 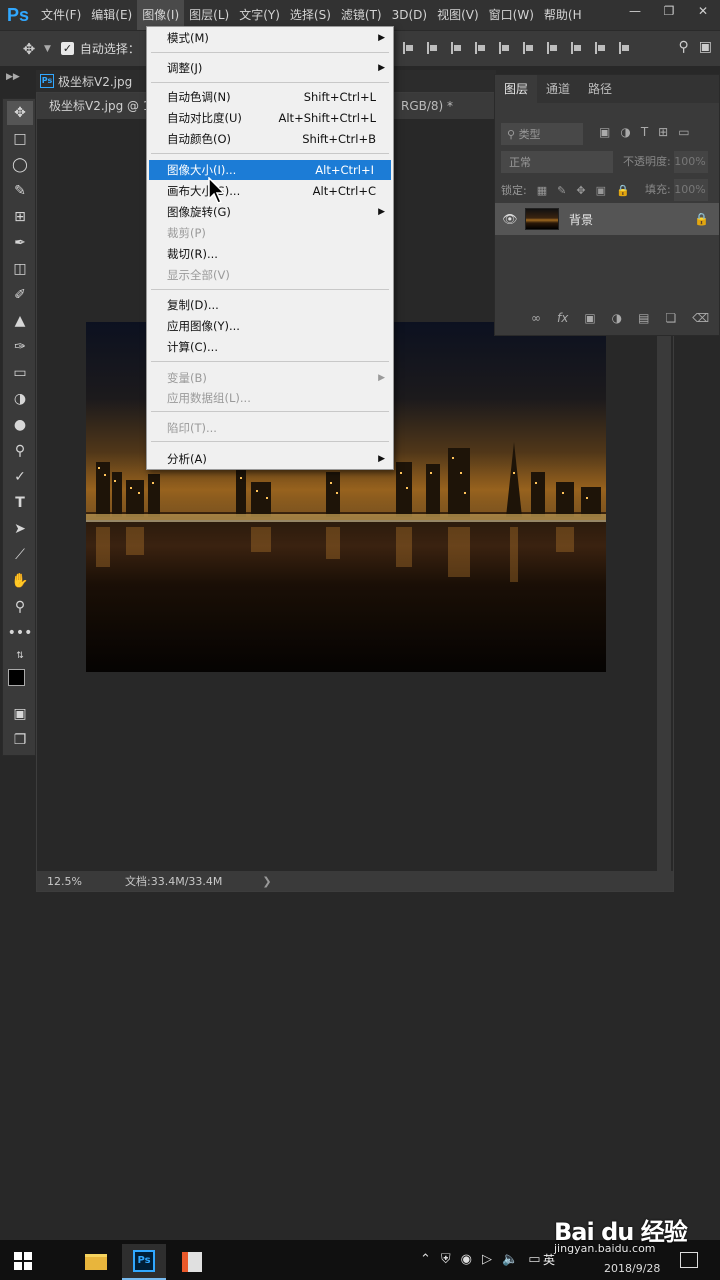 I want to click on clock-date: 2018/9/28, so click(x=632, y=1268).